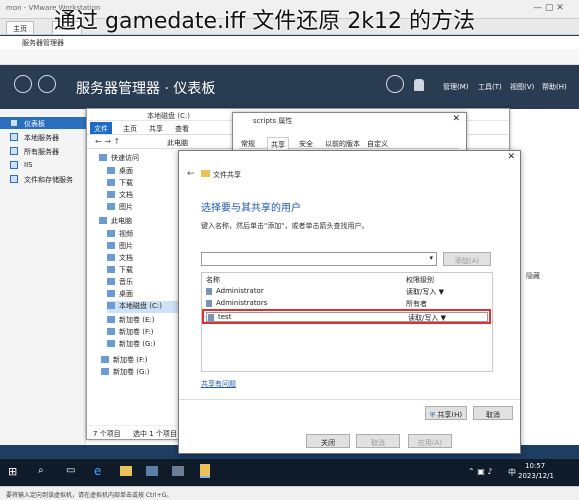  What do you see at coordinates (14, 151) in the screenshot?
I see `servers-icon` at bounding box center [14, 151].